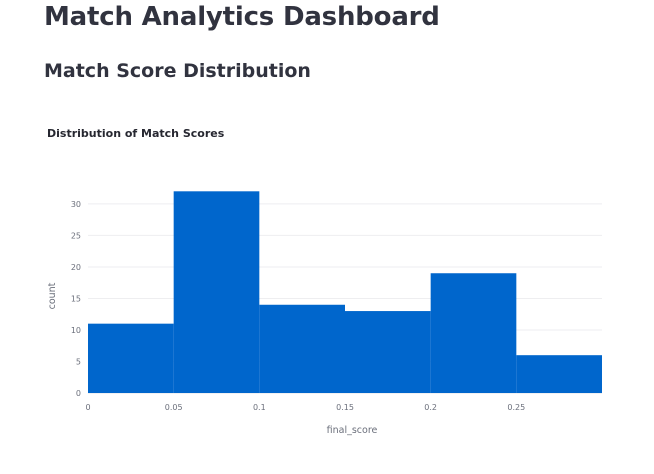  I want to click on x-tick-label: 0, so click(87, 407).